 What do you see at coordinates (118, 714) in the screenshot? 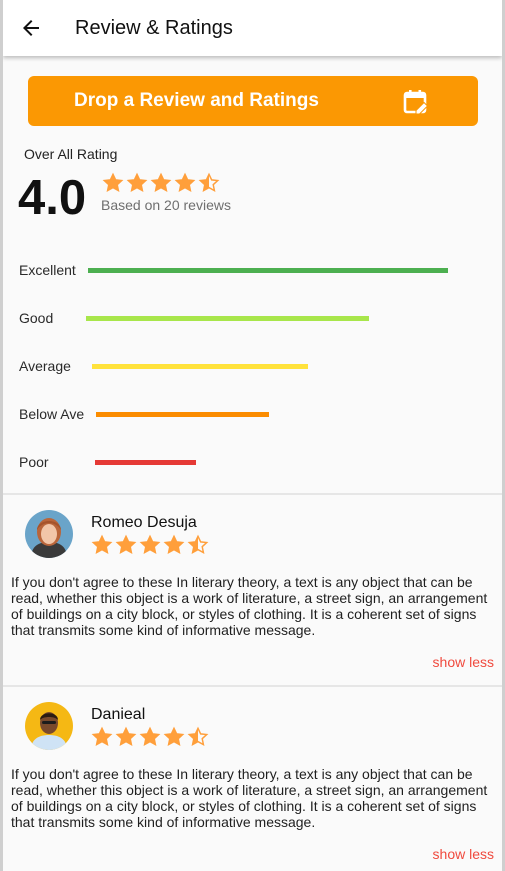
I see `reviewer-name: Danieal` at bounding box center [118, 714].